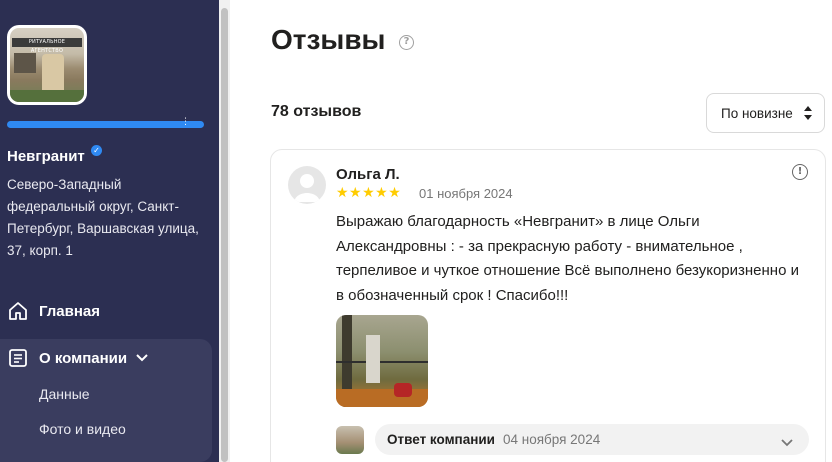 This screenshot has height=462, width=832. Describe the element at coordinates (96, 150) in the screenshot. I see `verified-check-icon: ✓` at that location.